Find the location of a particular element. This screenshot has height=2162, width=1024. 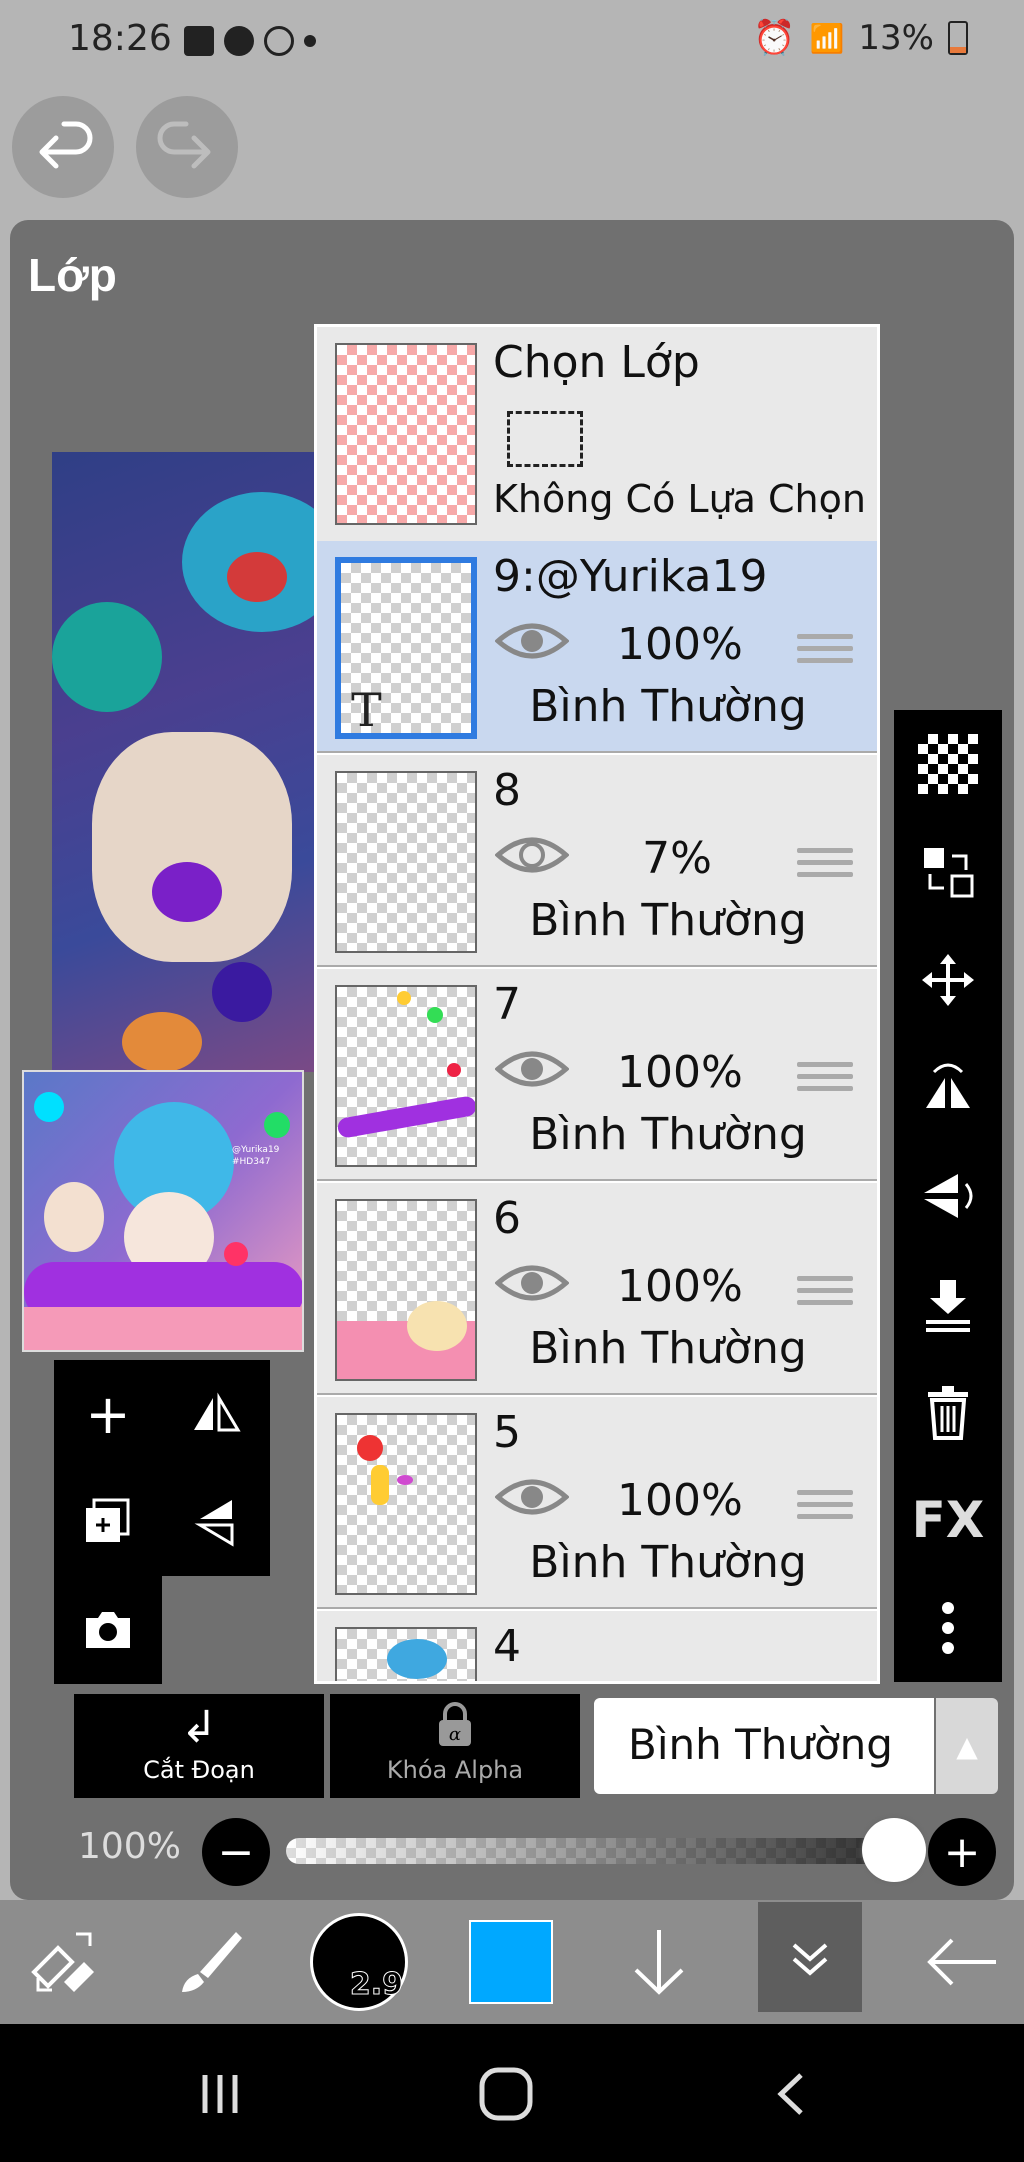

layer-row-4: 4 is located at coordinates (597, 1646).